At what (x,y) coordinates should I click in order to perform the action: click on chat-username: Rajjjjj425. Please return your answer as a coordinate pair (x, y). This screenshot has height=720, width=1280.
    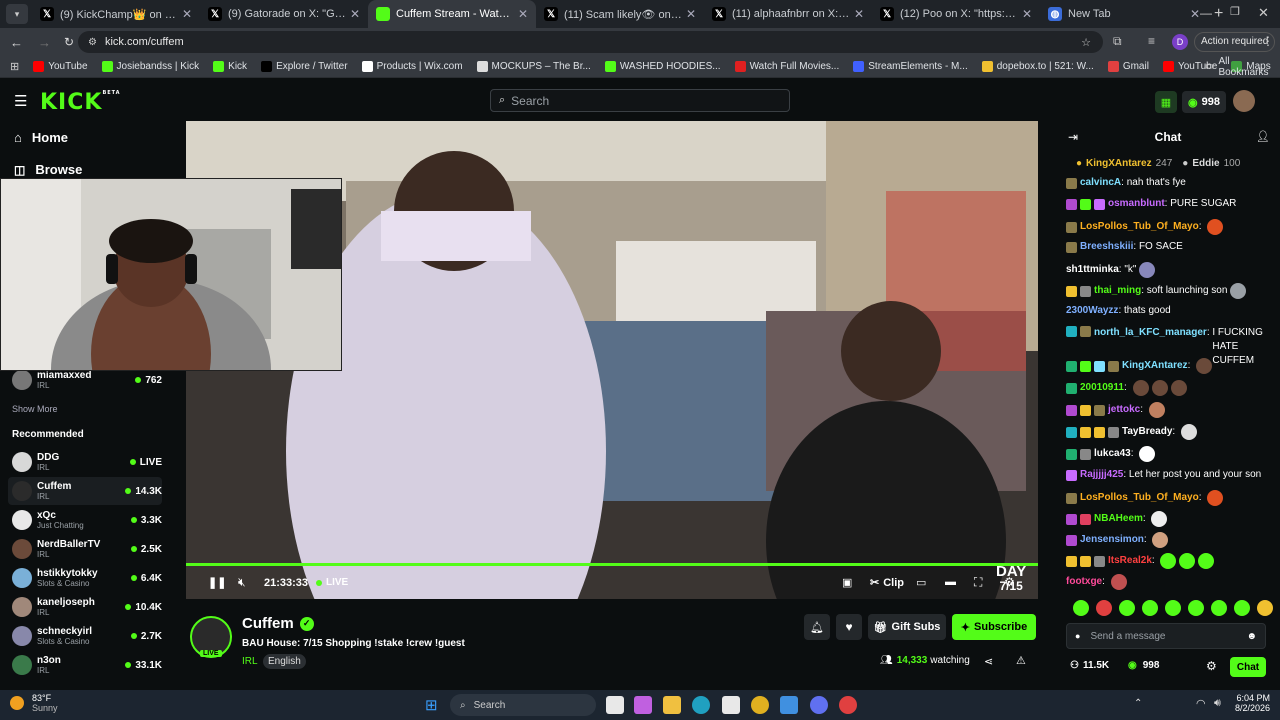
    Looking at the image, I should click on (1101, 475).